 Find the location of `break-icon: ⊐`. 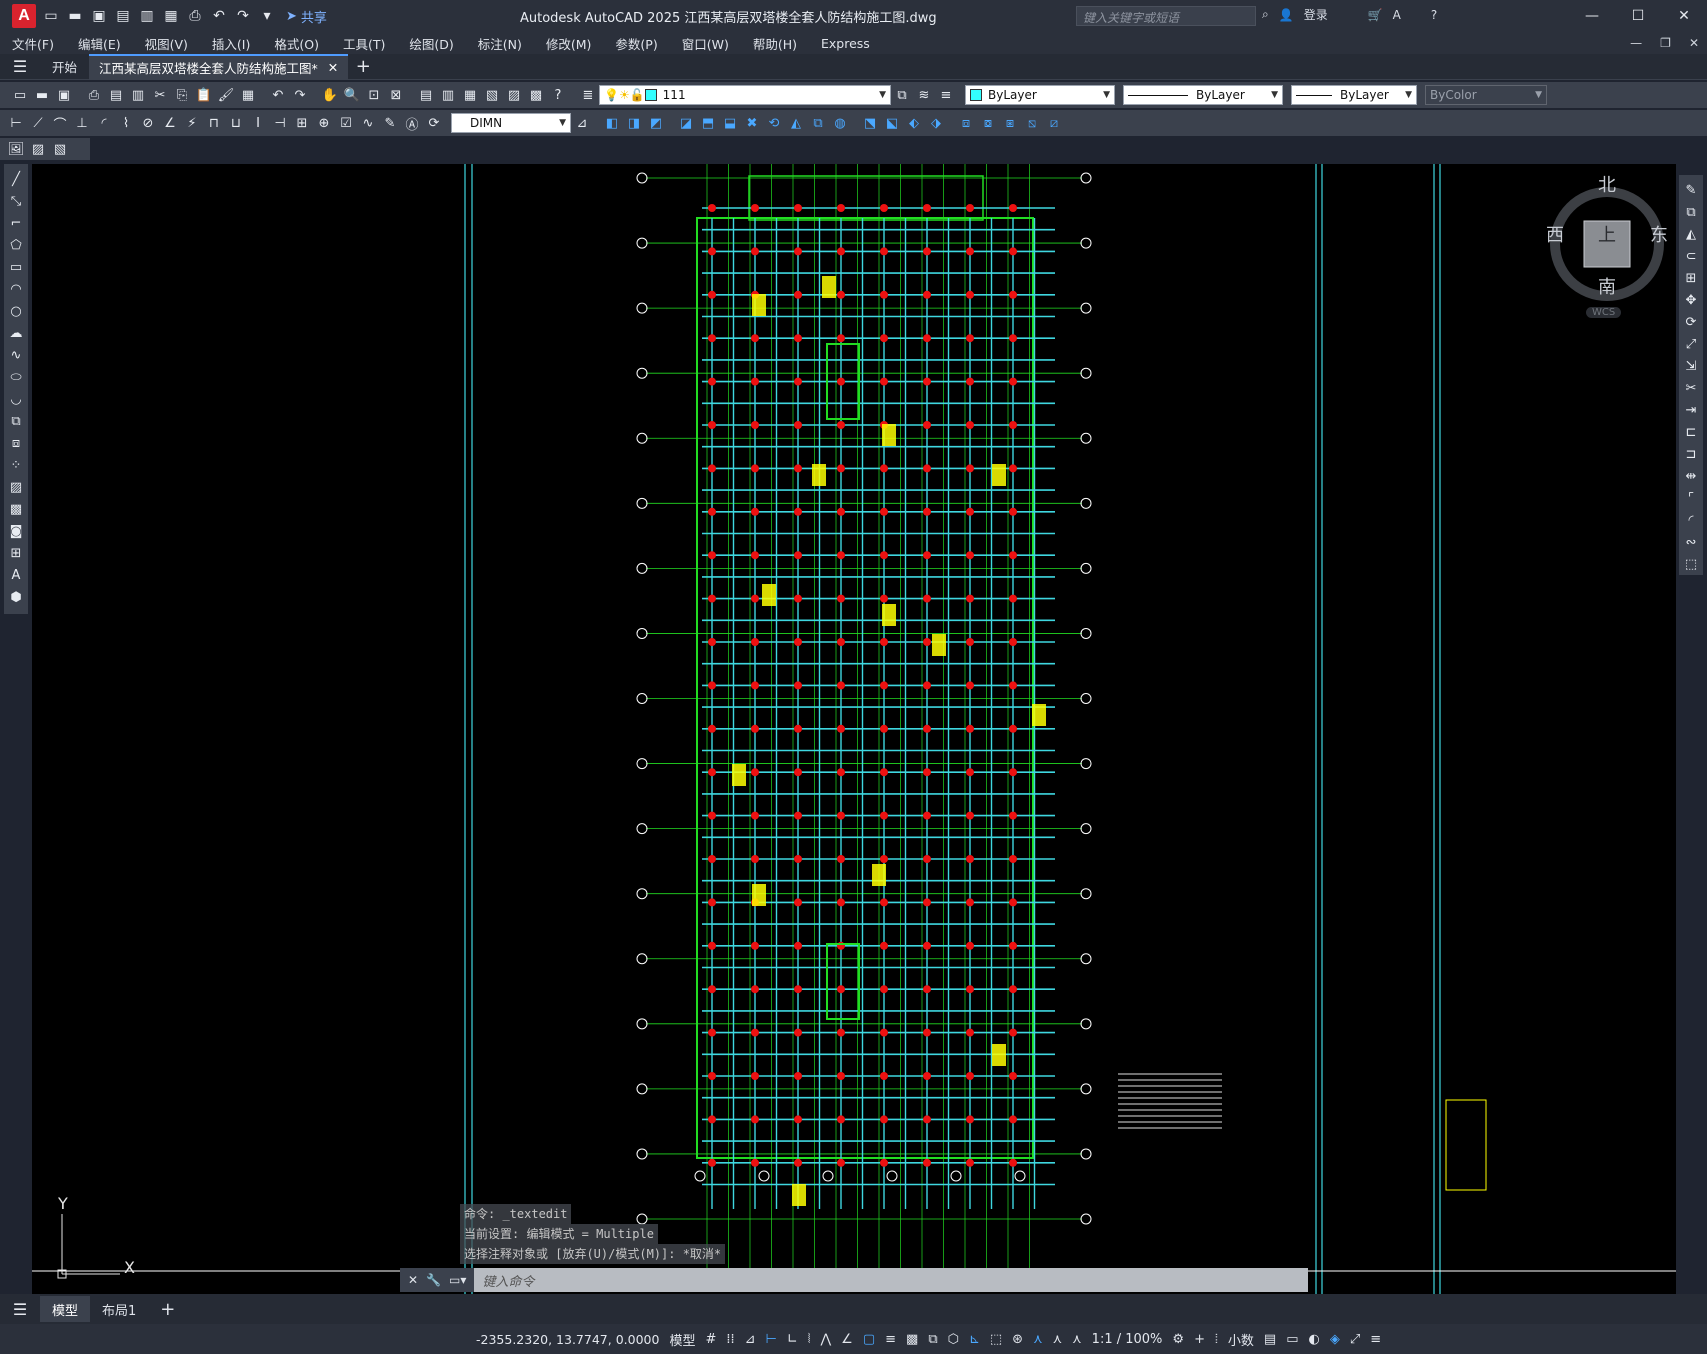

break-icon: ⊐ is located at coordinates (1691, 454).